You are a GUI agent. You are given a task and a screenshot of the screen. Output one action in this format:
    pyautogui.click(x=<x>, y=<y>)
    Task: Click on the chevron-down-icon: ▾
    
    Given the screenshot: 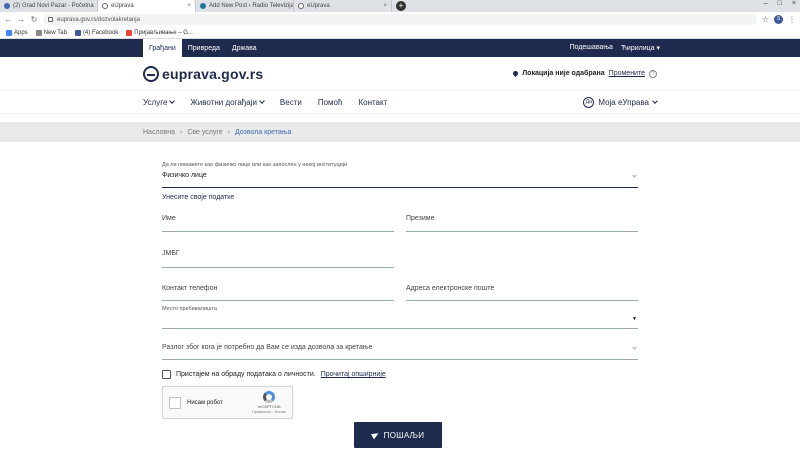 What is the action you would take?
    pyautogui.click(x=658, y=48)
    